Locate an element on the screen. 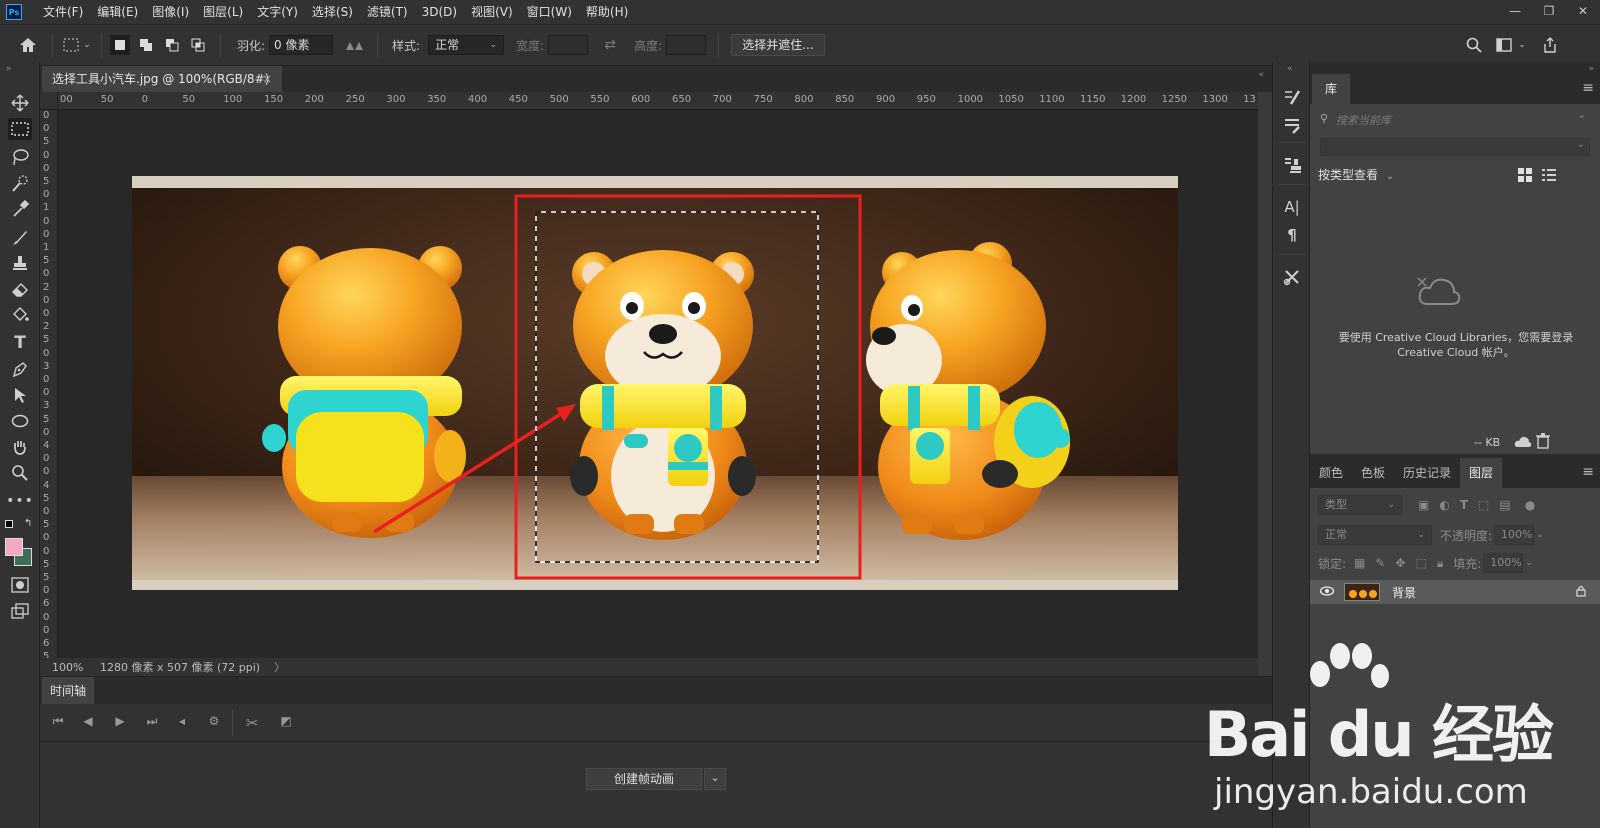 The image size is (1600, 828). tab-layers: 图层 is located at coordinates (1481, 473).